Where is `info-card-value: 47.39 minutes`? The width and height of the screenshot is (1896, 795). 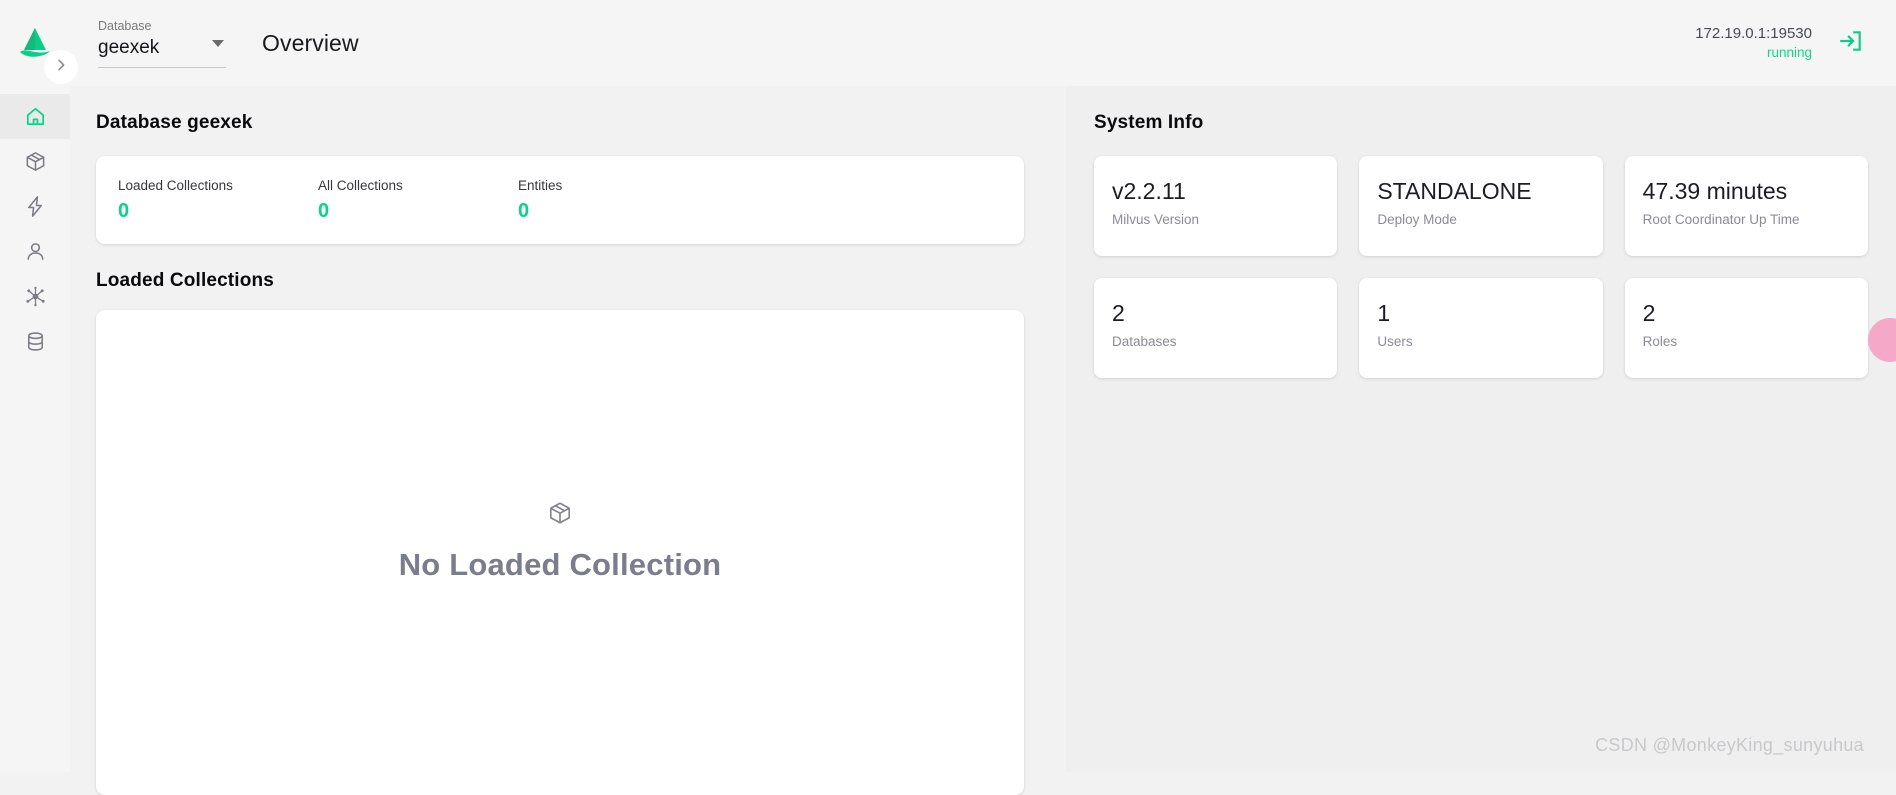
info-card-value: 47.39 minutes is located at coordinates (1746, 191).